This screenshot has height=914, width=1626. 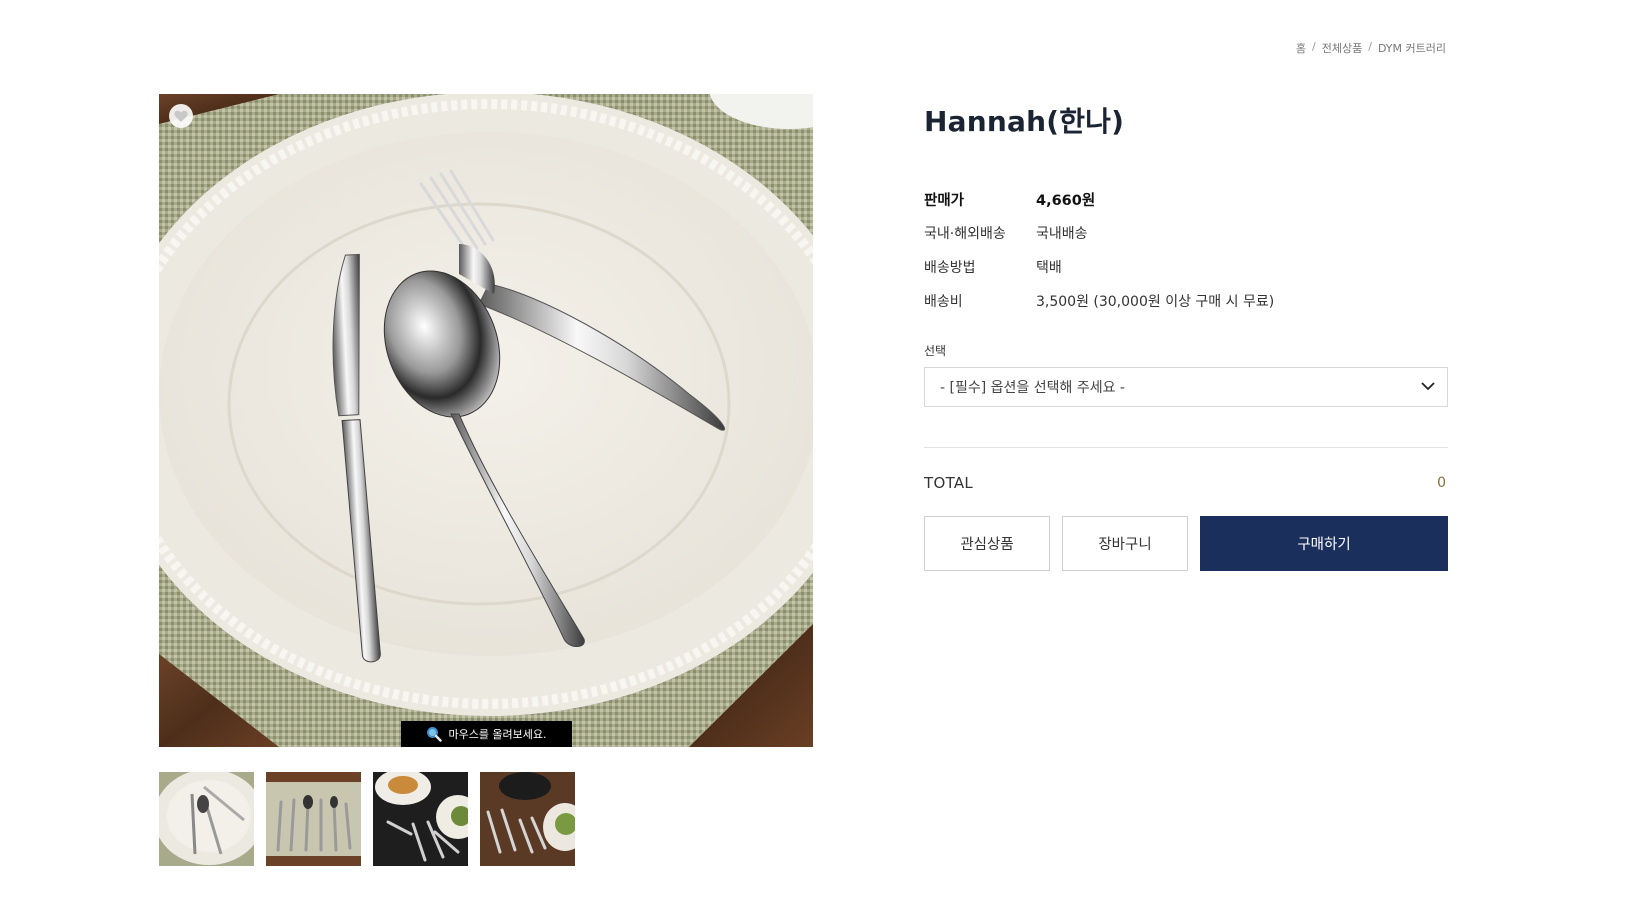 I want to click on thumb-pasta-dark-table, so click(x=420, y=819).